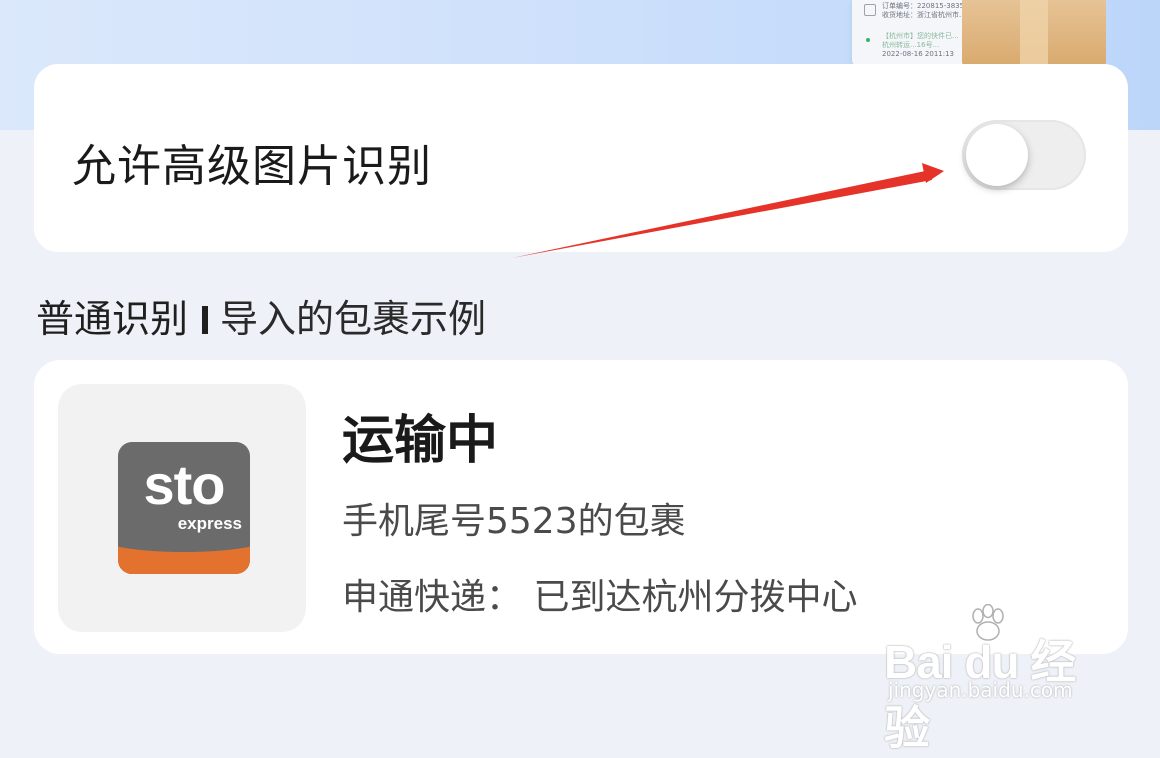 The image size is (1160, 758). I want to click on sto-express-logo: sto express, so click(184, 508).